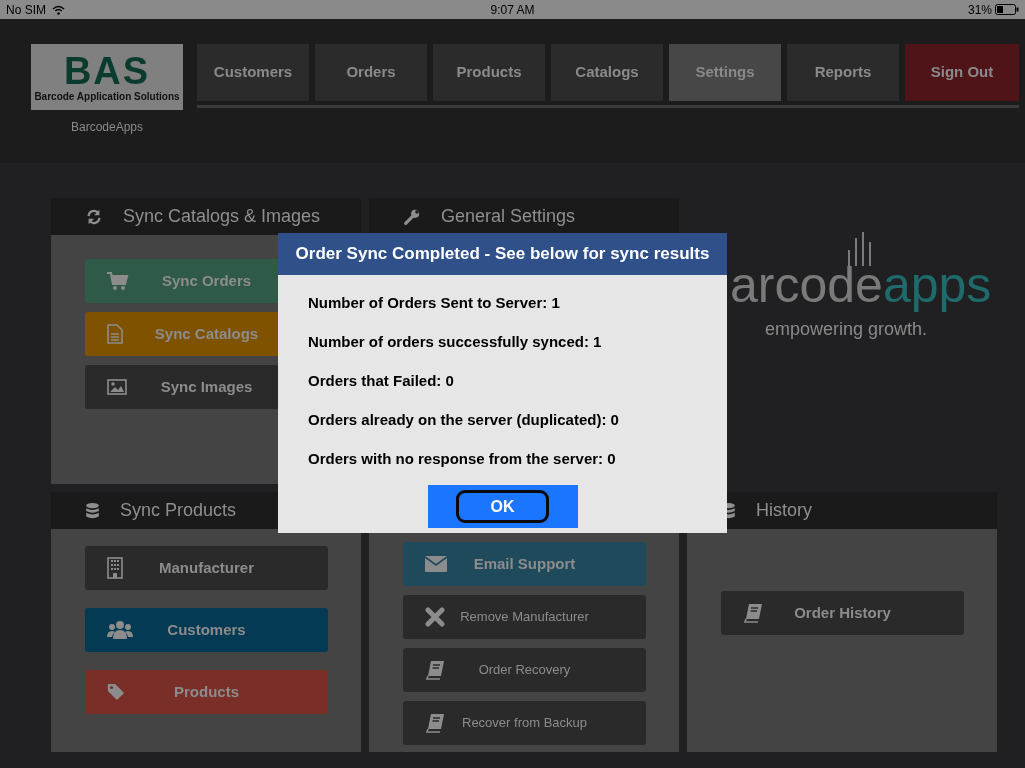 Image resolution: width=1025 pixels, height=768 pixels. Describe the element at coordinates (725, 72) in the screenshot. I see `nav-tab: Settings` at that location.